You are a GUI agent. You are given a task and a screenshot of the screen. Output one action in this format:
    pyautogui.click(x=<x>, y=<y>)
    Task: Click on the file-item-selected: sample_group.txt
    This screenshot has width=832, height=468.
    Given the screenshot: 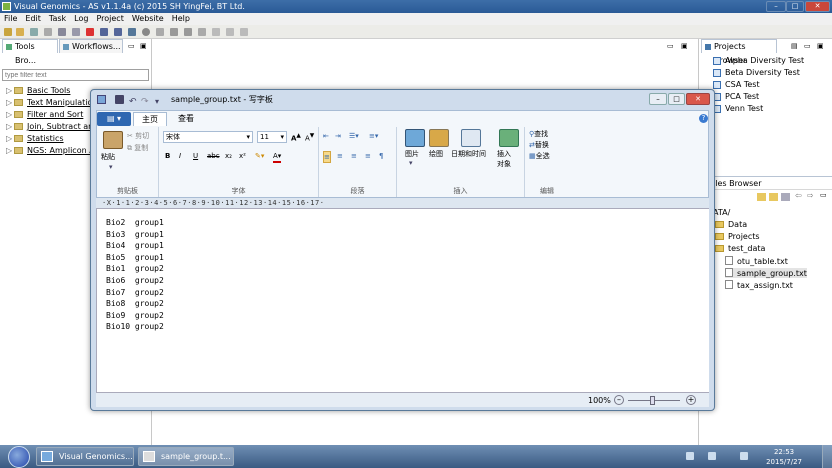 What is the action you would take?
    pyautogui.click(x=766, y=273)
    